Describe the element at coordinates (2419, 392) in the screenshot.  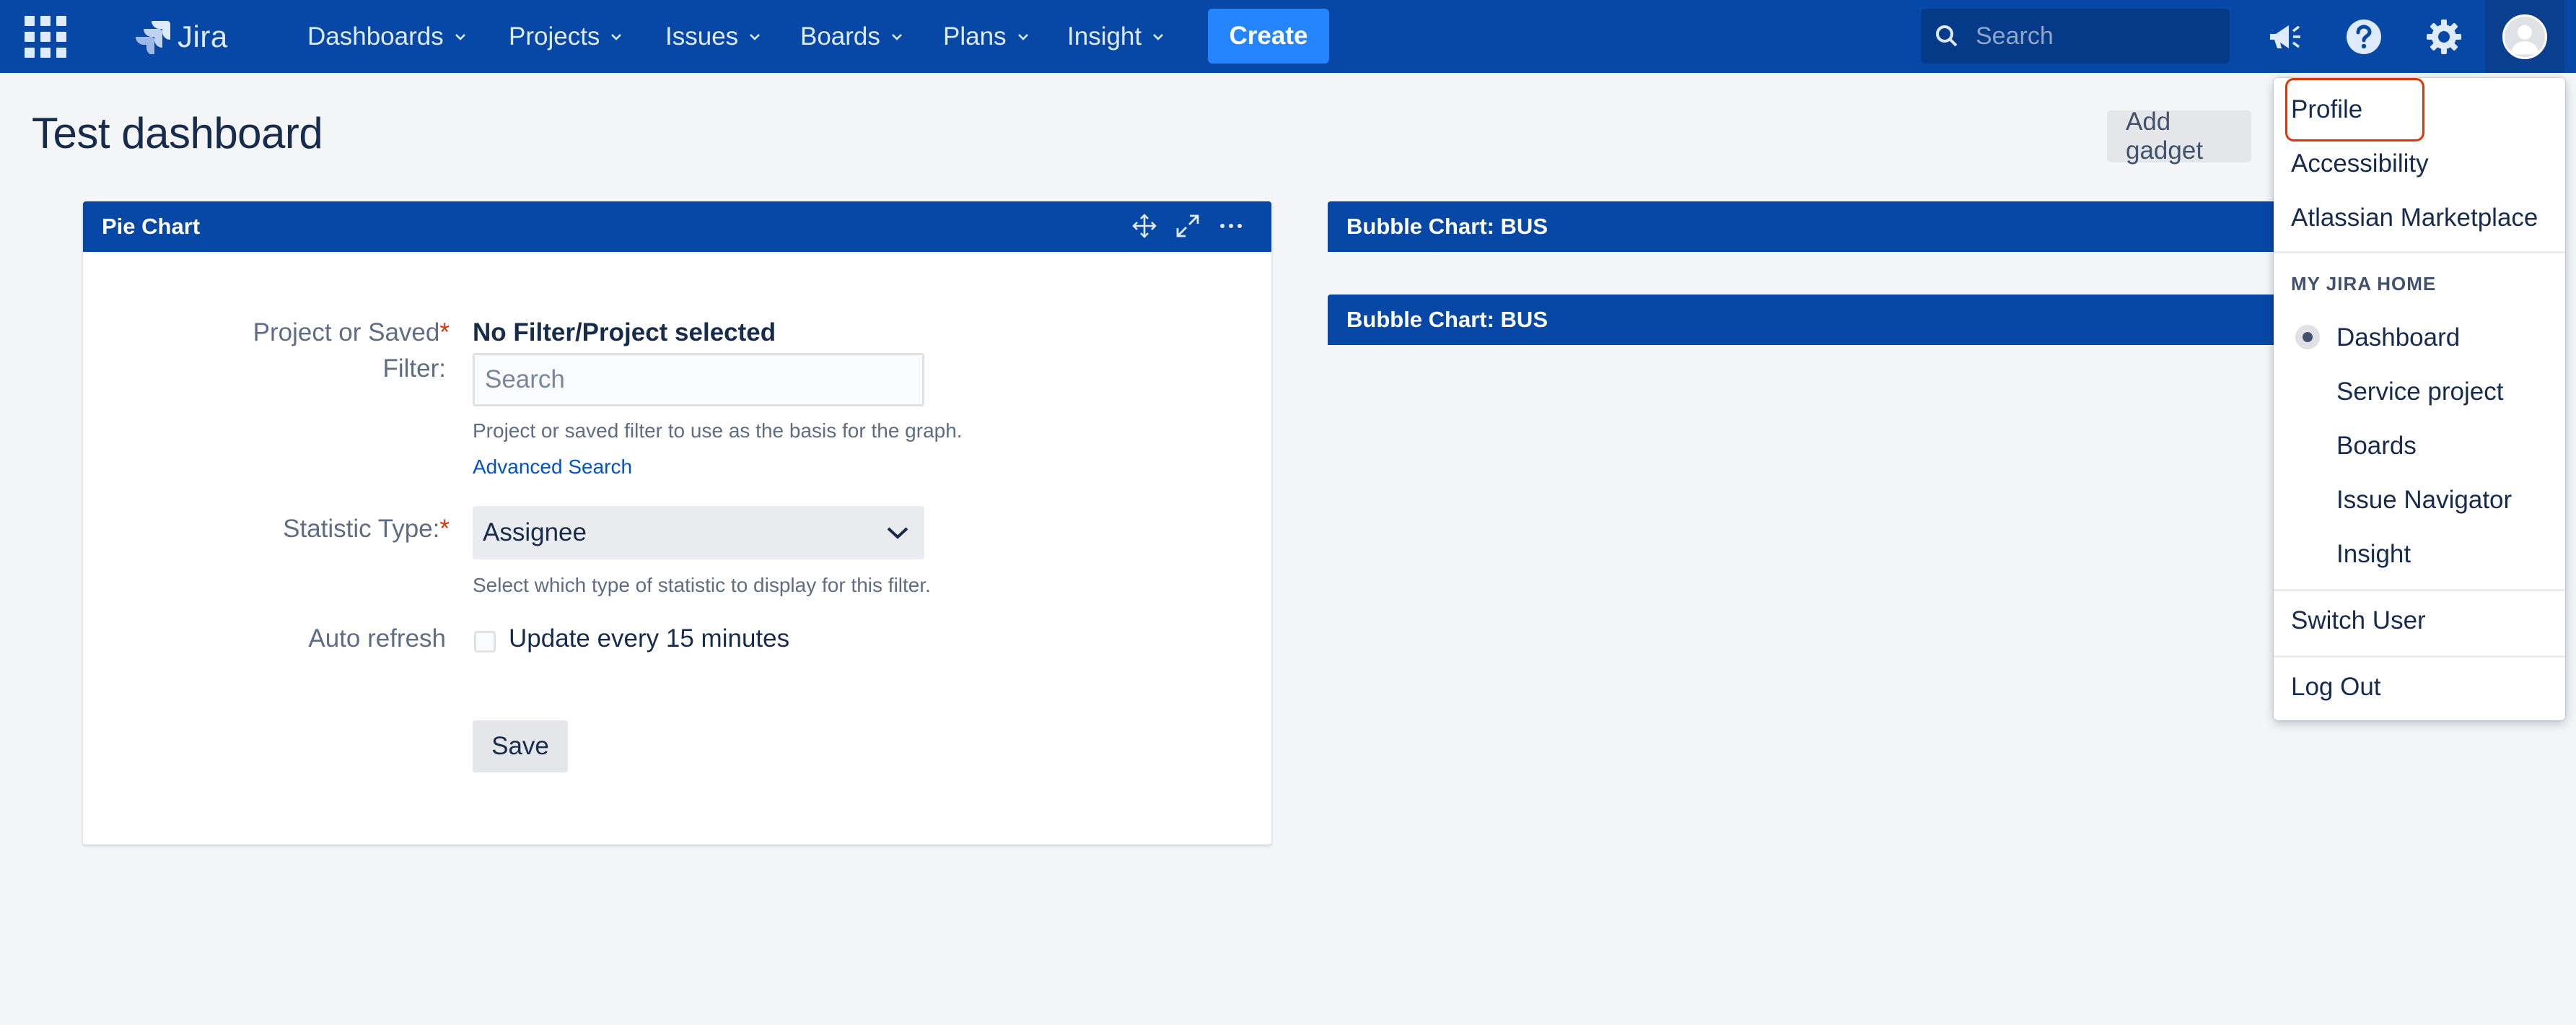
I see `menu-item-home-service-project: Service project` at that location.